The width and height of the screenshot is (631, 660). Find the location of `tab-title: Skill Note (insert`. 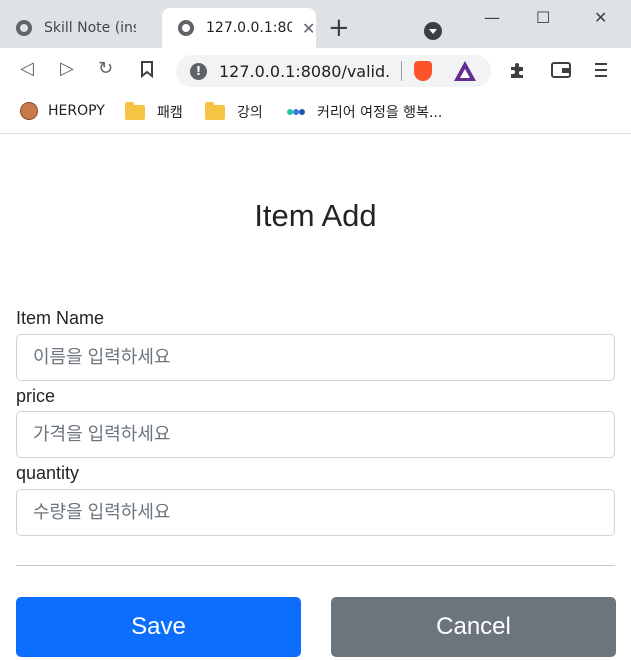

tab-title: Skill Note (insert is located at coordinates (90, 28).